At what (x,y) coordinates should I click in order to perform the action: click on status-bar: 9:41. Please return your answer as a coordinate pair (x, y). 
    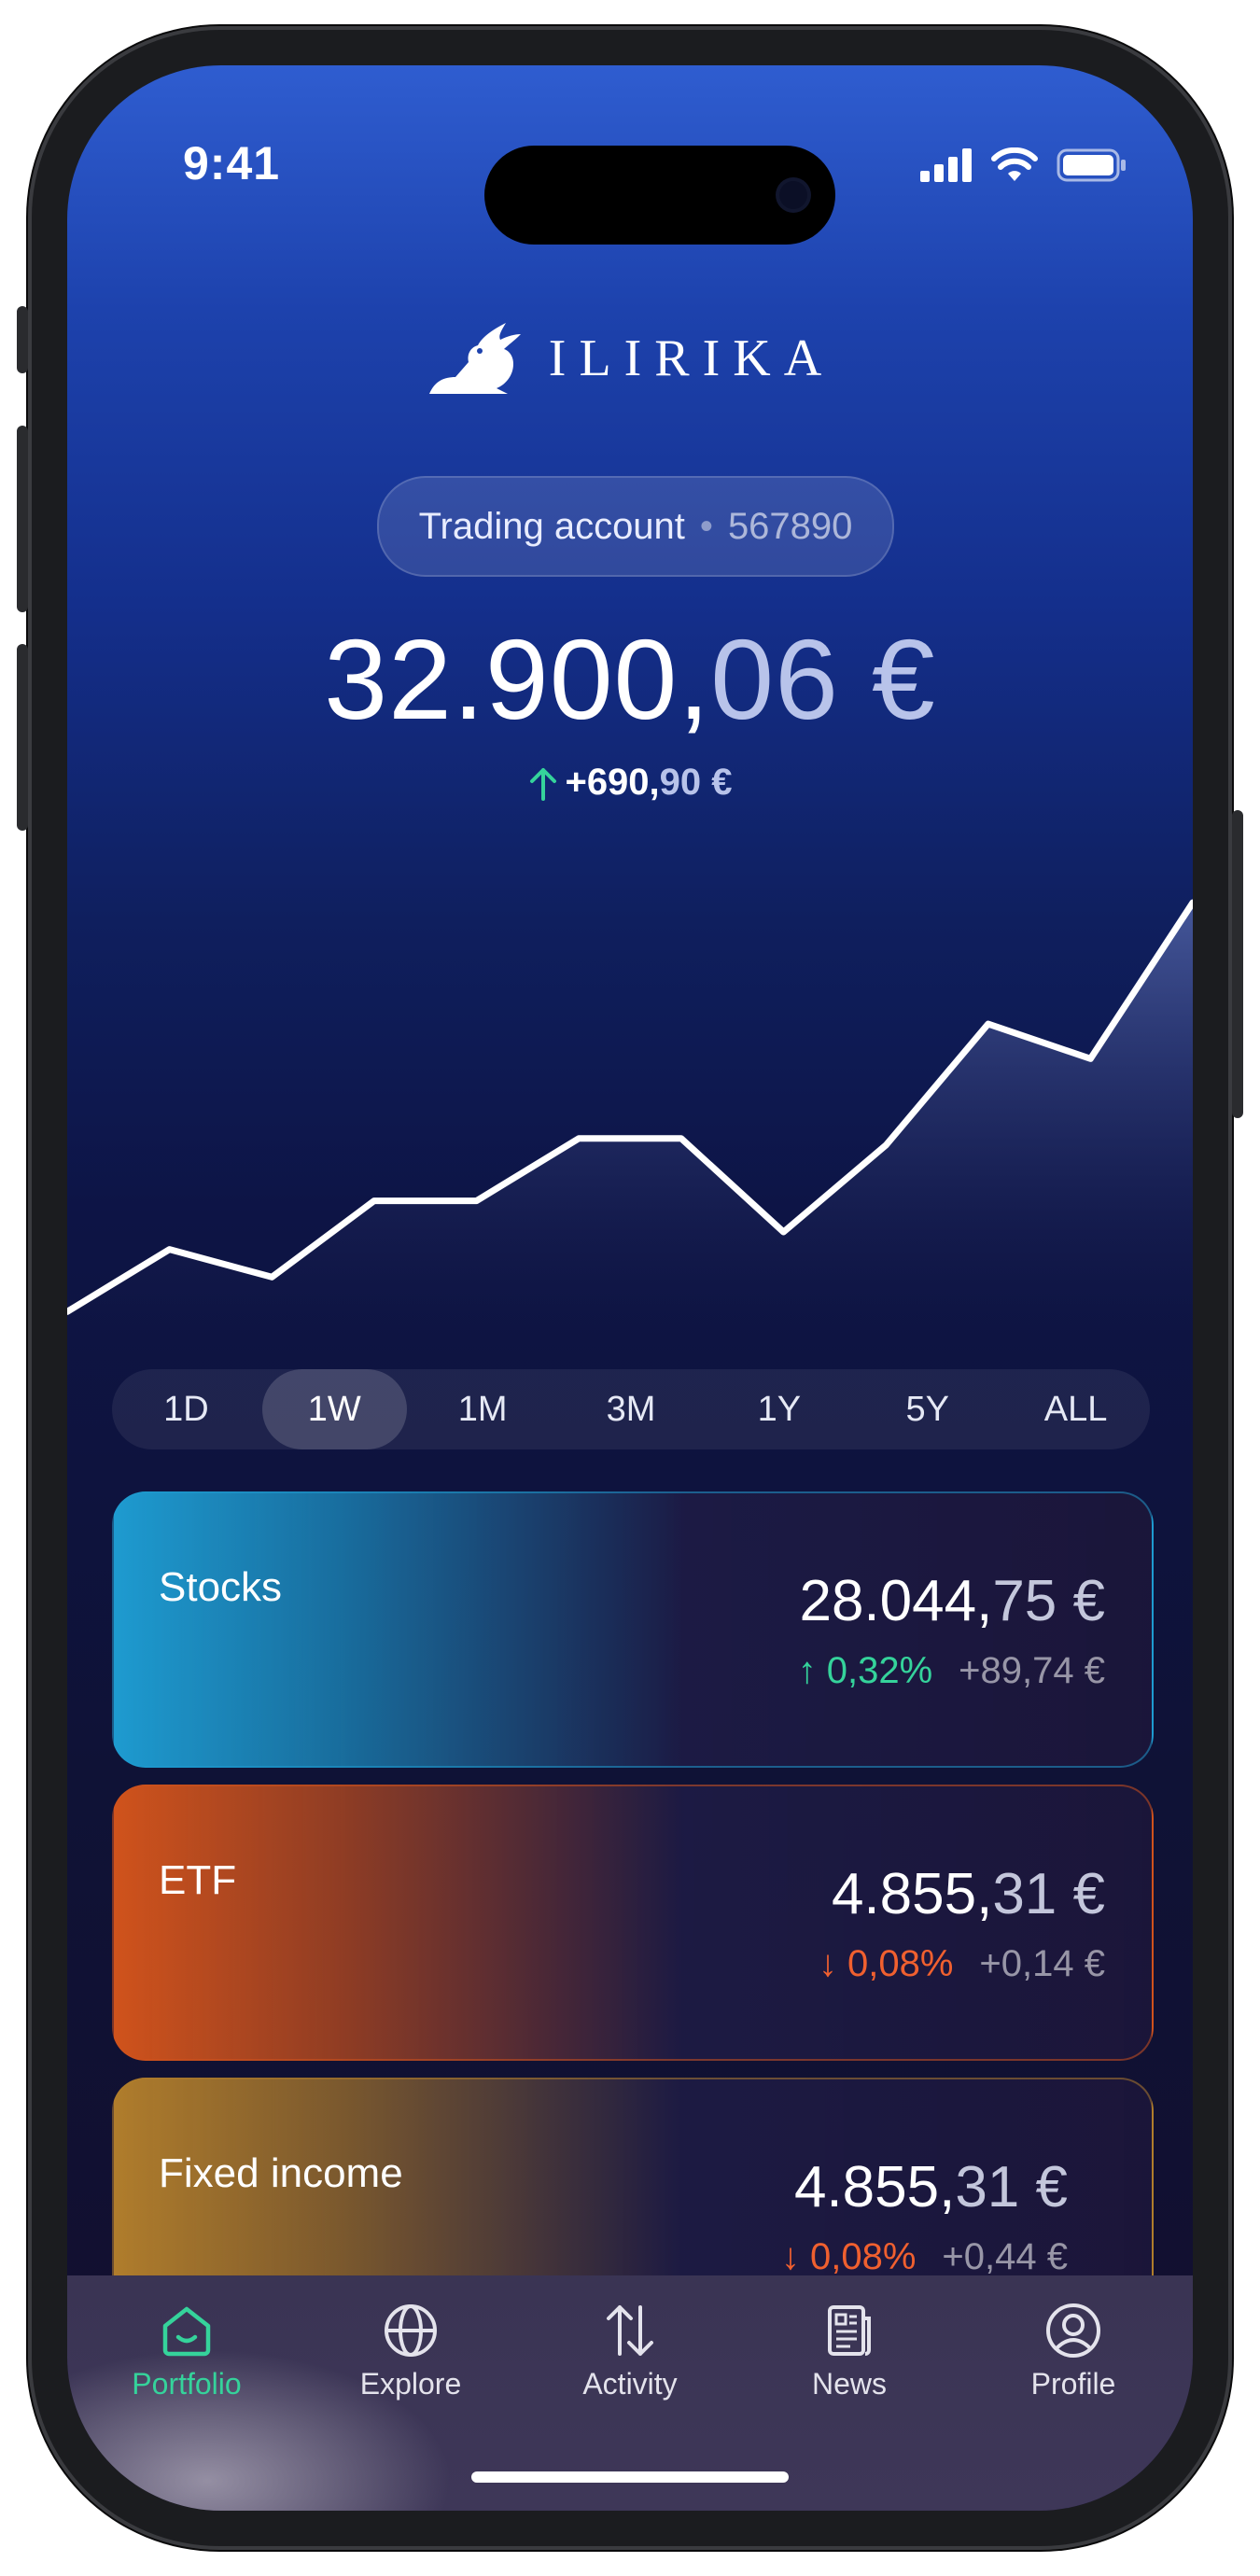
    Looking at the image, I should click on (630, 190).